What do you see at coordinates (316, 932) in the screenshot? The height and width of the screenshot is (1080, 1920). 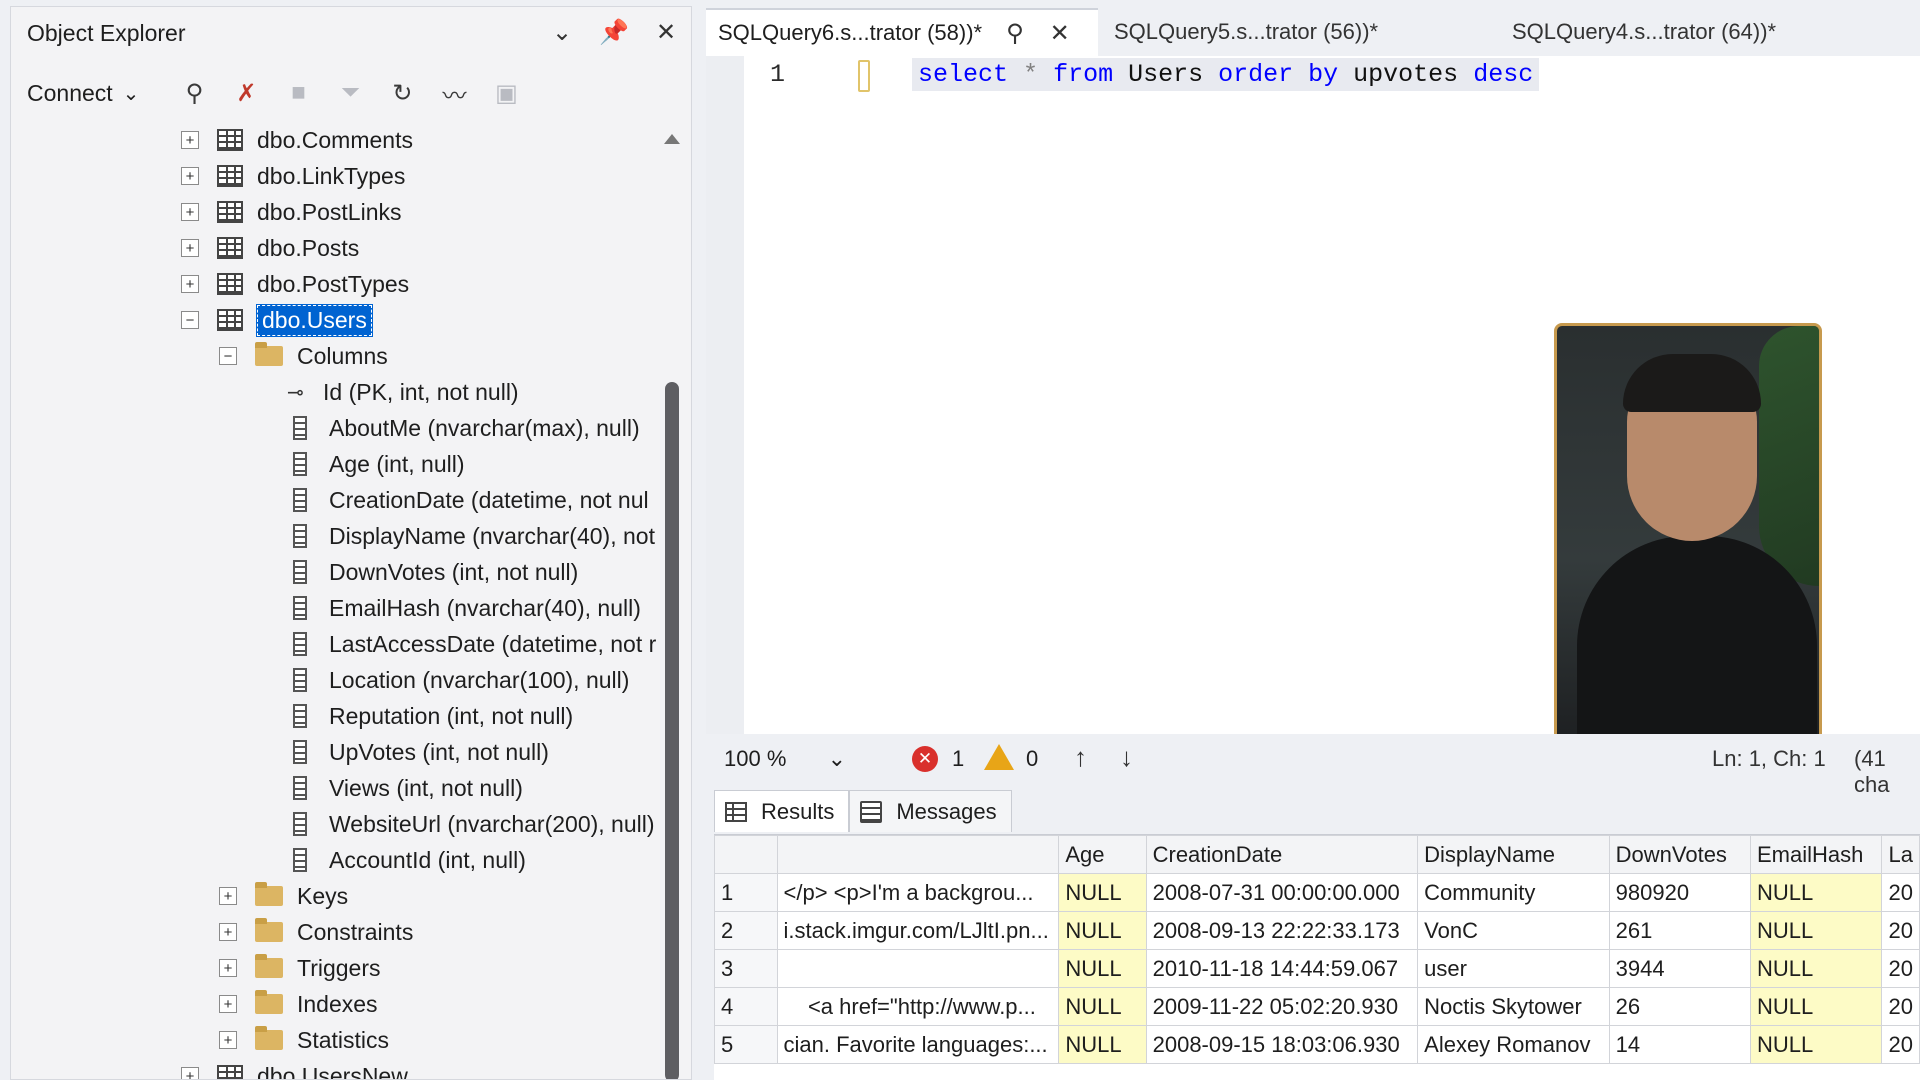 I see `tree-node-folder: + Constraints` at bounding box center [316, 932].